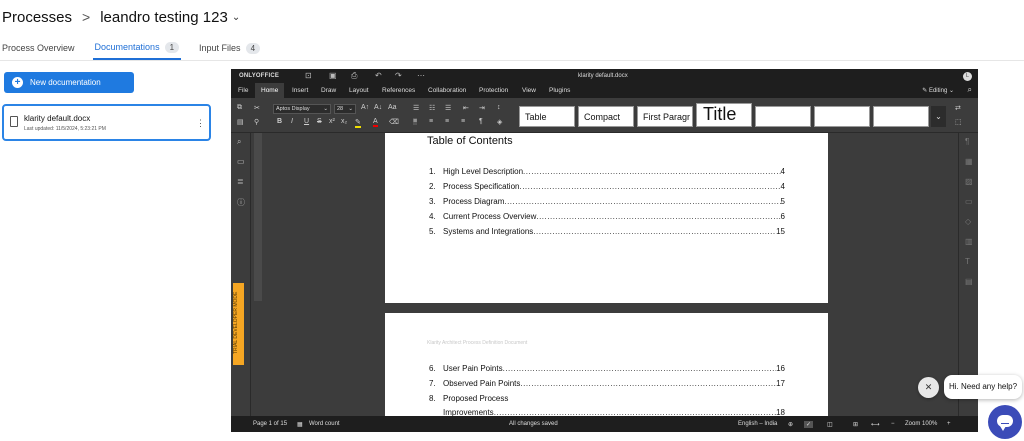 Image resolution: width=1024 pixels, height=441 pixels. Describe the element at coordinates (724, 115) in the screenshot. I see `style-title: Title` at that location.